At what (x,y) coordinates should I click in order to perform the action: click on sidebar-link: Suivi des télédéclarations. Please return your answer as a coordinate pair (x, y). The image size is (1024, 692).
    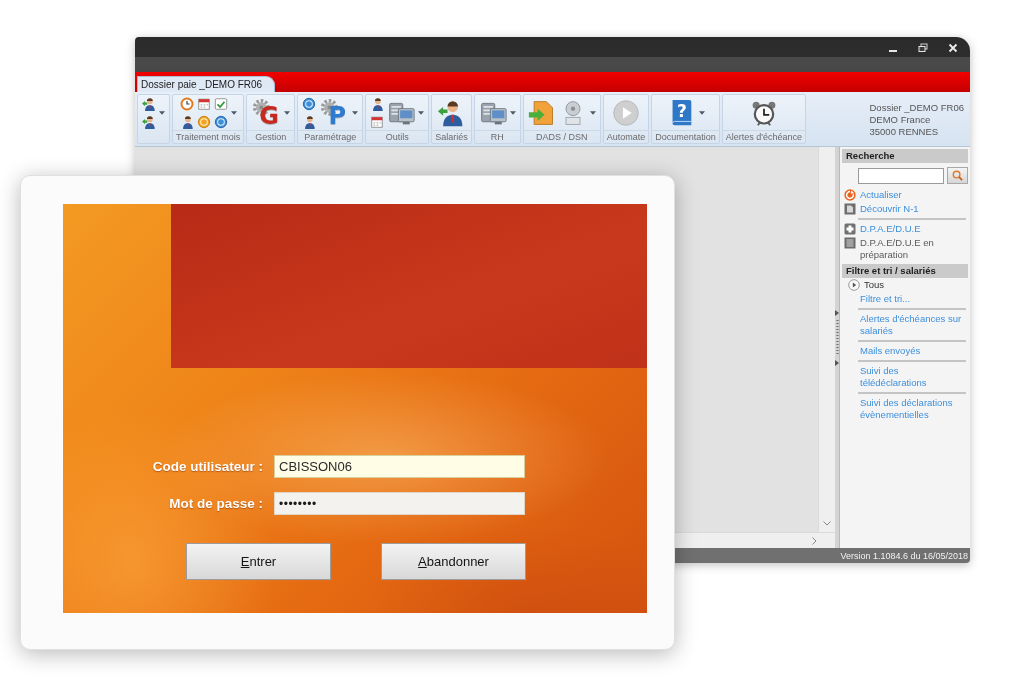
    Looking at the image, I should click on (912, 377).